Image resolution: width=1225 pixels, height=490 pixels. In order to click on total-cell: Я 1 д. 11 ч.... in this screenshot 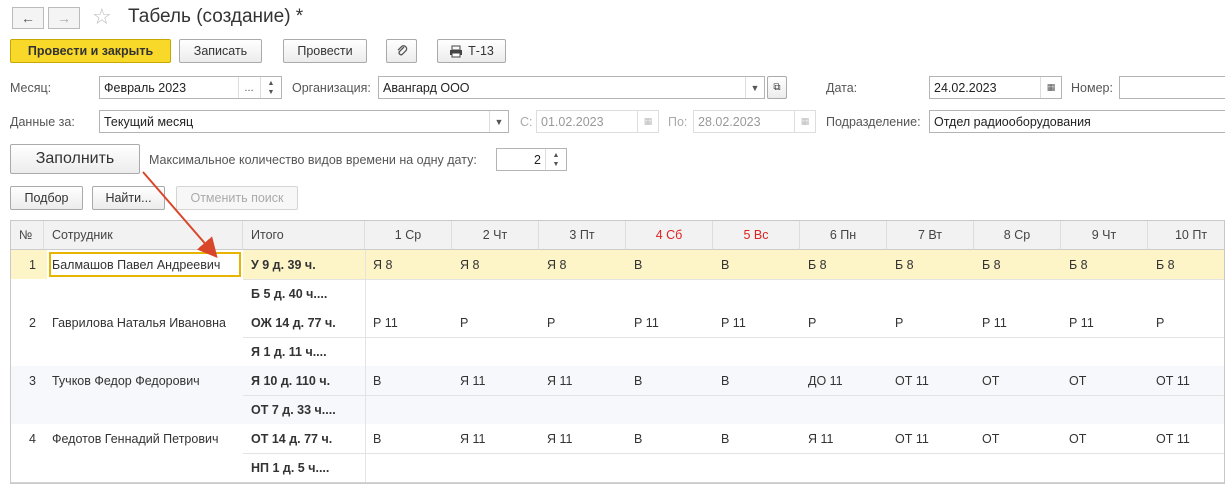, I will do `click(304, 351)`.